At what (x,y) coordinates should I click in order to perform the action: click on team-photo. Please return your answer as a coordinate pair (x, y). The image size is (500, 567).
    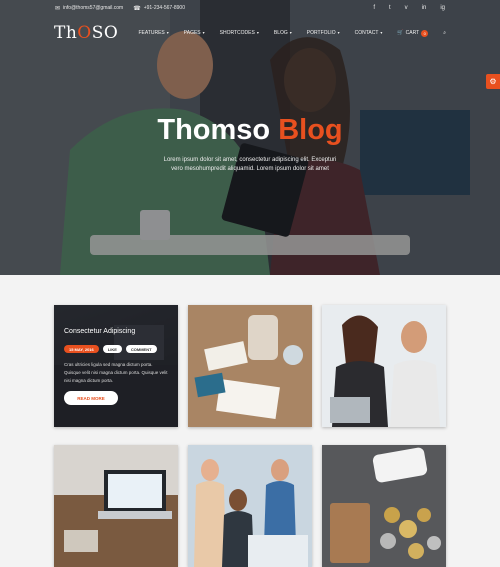
    Looking at the image, I should click on (250, 506).